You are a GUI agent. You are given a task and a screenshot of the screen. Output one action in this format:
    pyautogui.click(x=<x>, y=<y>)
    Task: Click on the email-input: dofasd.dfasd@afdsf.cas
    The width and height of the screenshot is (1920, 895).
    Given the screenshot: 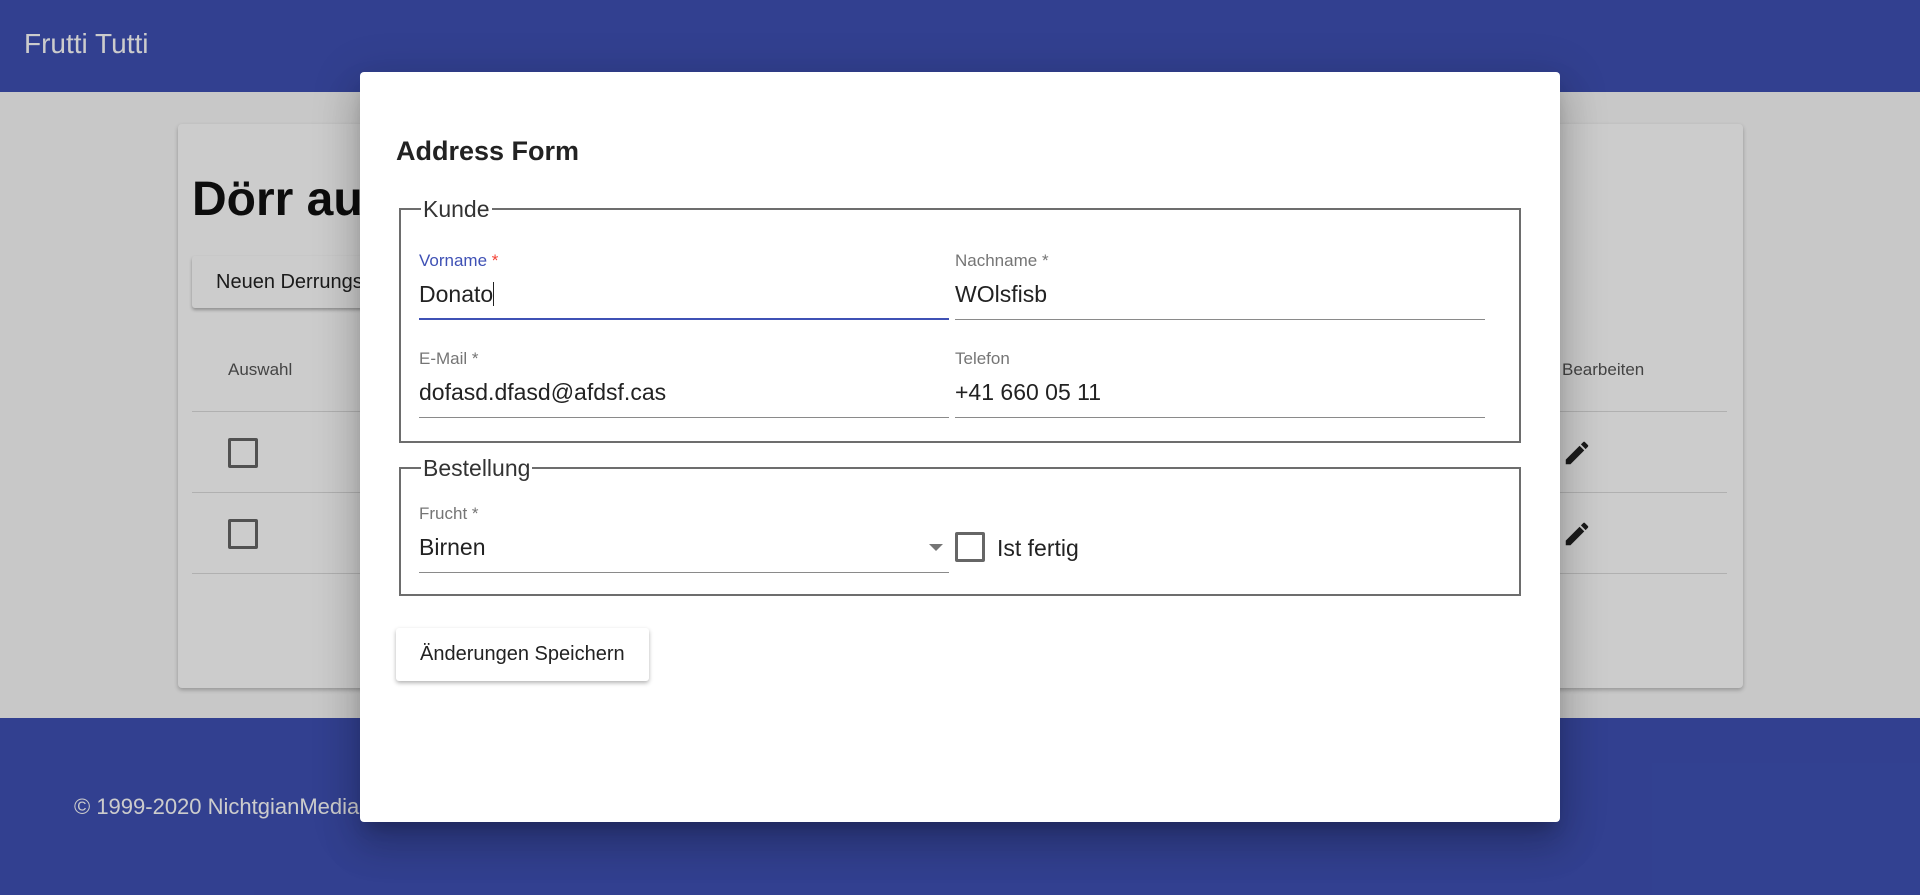 What is the action you would take?
    pyautogui.click(x=542, y=392)
    